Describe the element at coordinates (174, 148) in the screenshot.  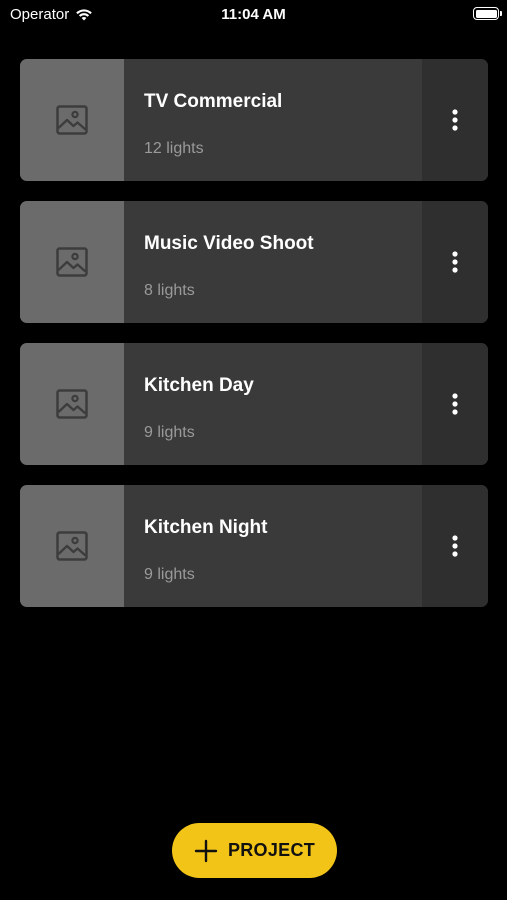
I see `project-light-count: 12 lights` at that location.